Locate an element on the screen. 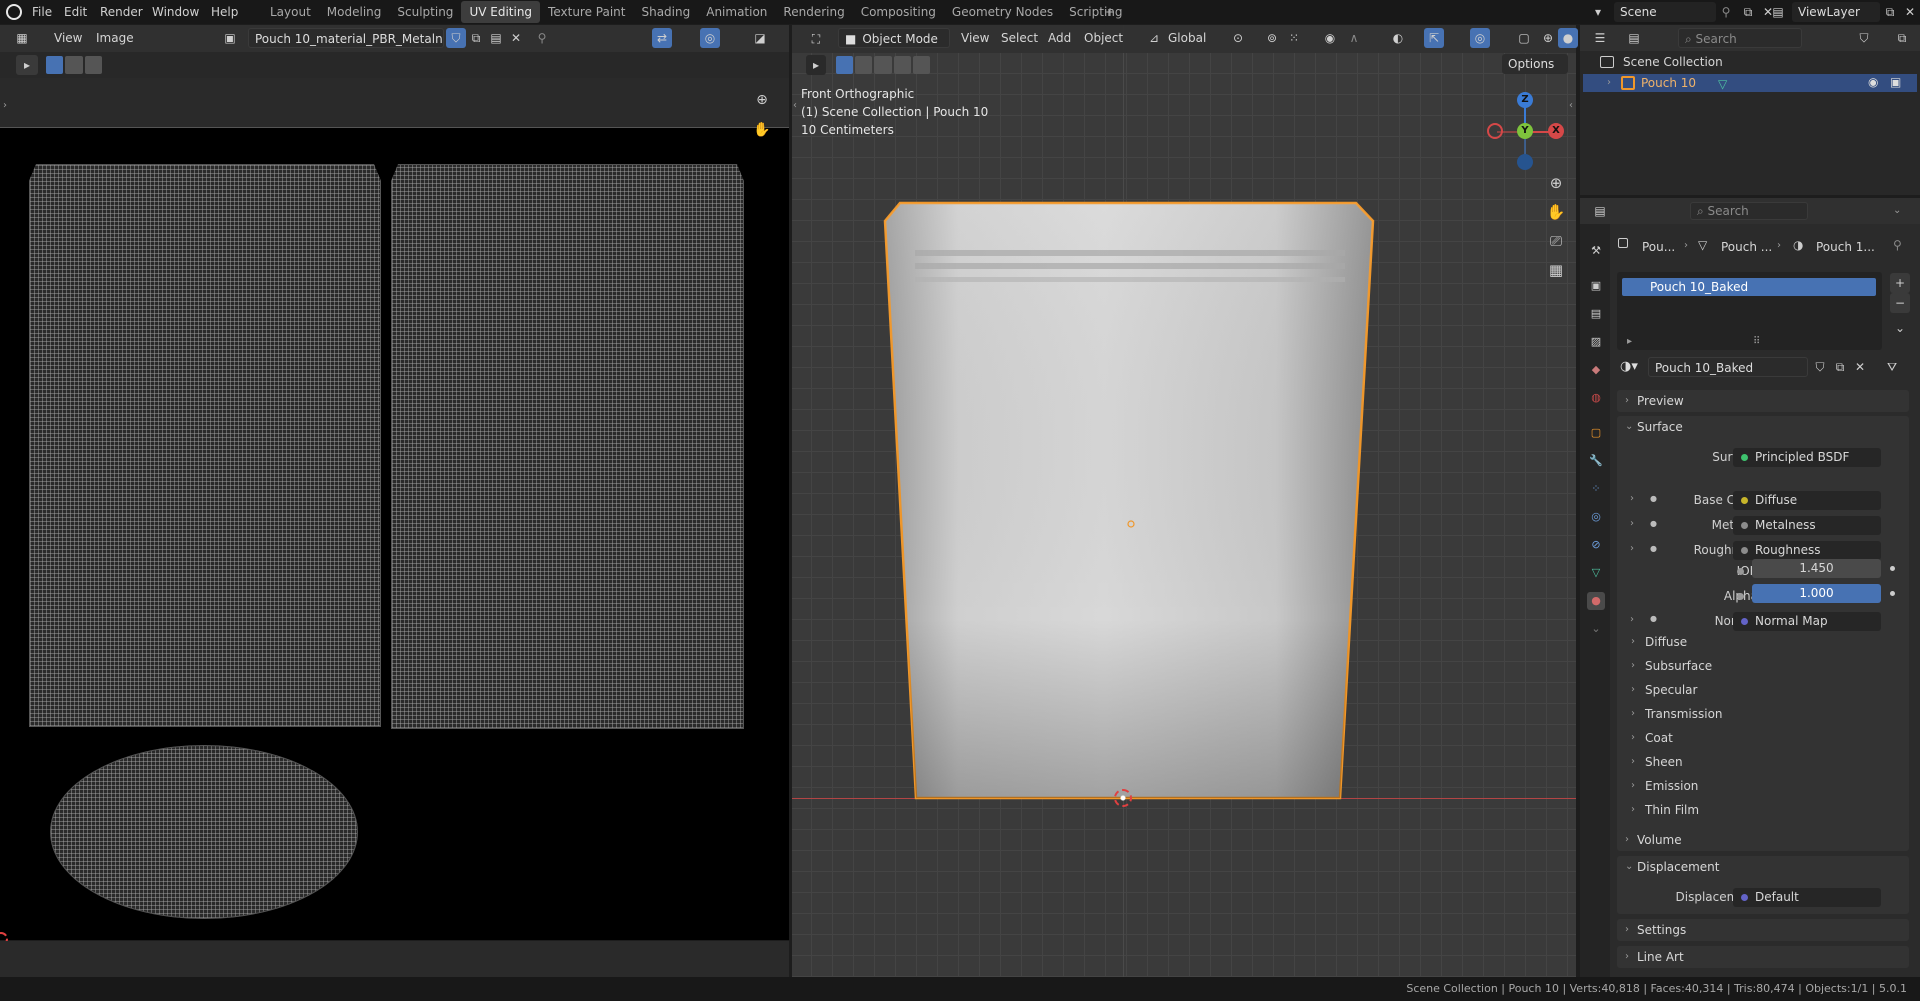 Image resolution: width=1920 pixels, height=1001 pixels. output-tab-icon: ▤ is located at coordinates (1596, 314).